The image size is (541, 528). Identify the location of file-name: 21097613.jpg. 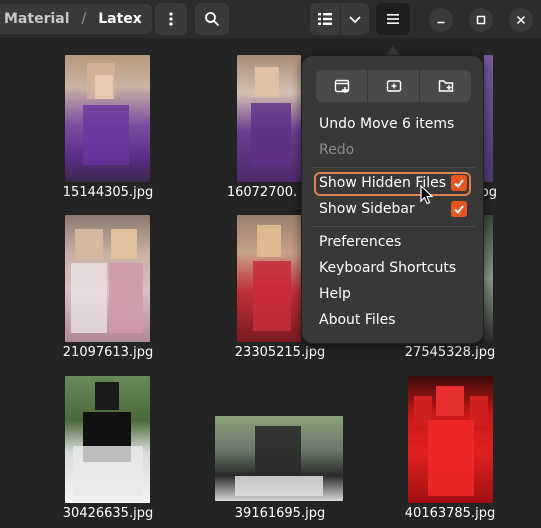
(108, 352).